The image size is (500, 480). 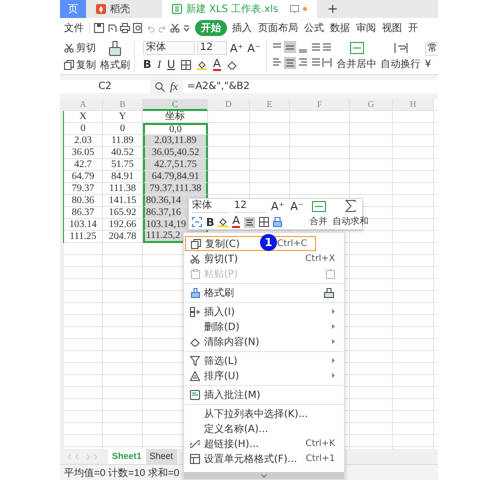 I want to click on file-menu: 文件, so click(x=74, y=28).